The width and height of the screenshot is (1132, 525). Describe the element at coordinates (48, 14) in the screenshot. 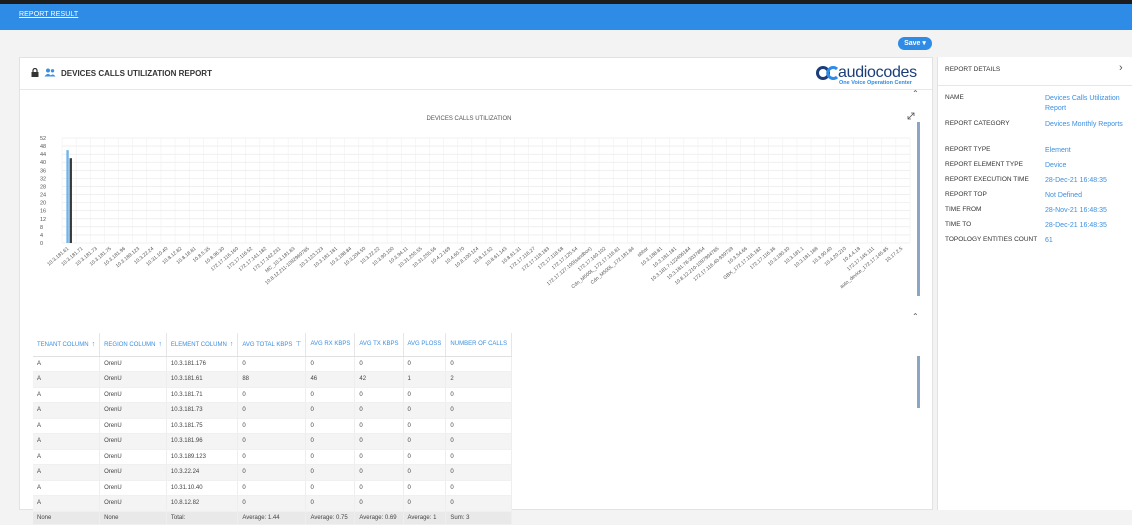

I see `tab-report-result: REPORT RESULT` at that location.